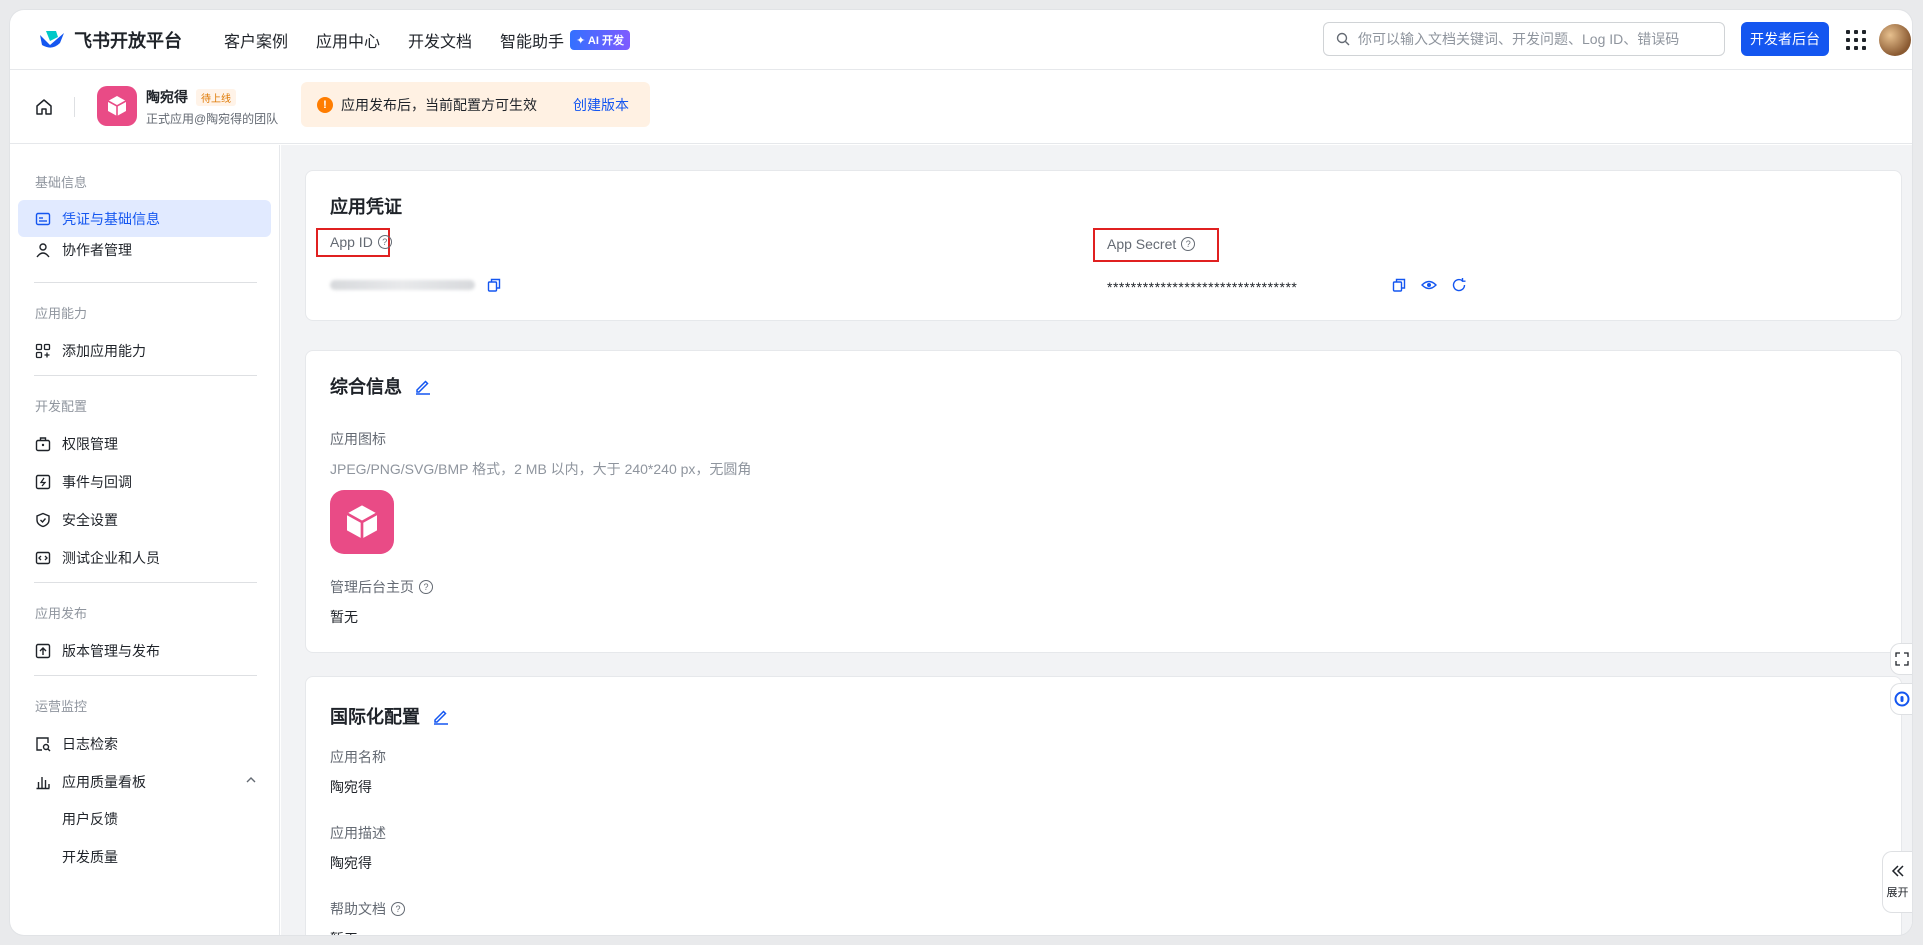 This screenshot has height=945, width=1923. I want to click on sidebar-item-log-search: 日志检索, so click(144, 743).